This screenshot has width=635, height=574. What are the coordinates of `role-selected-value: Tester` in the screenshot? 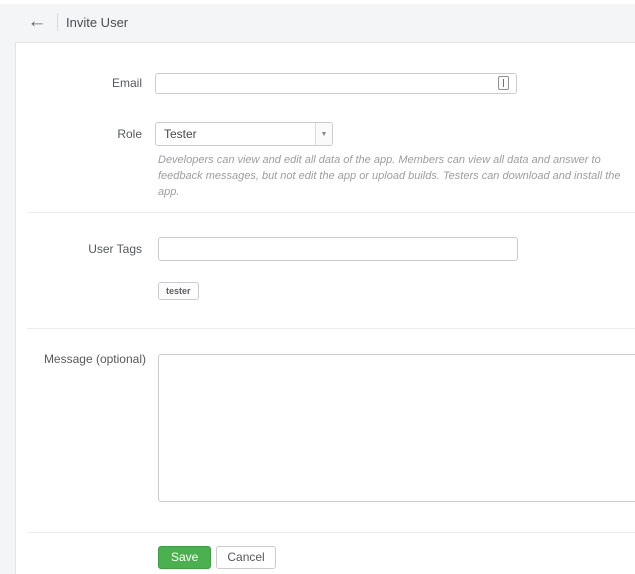 It's located at (180, 134).